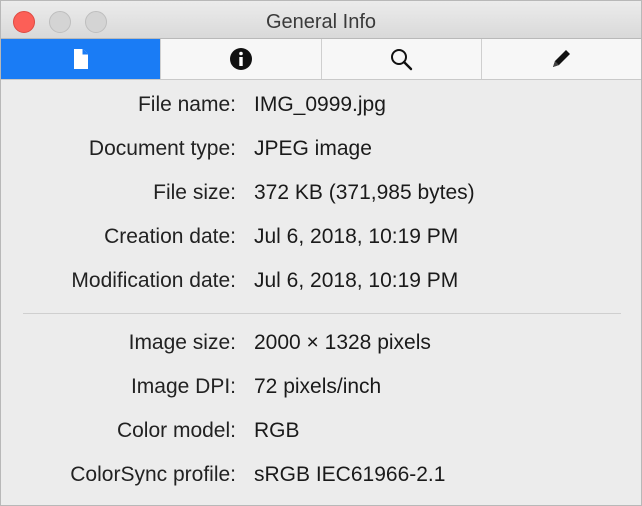 This screenshot has height=506, width=642. What do you see at coordinates (176, 430) in the screenshot?
I see `color-model-label: Color model:` at bounding box center [176, 430].